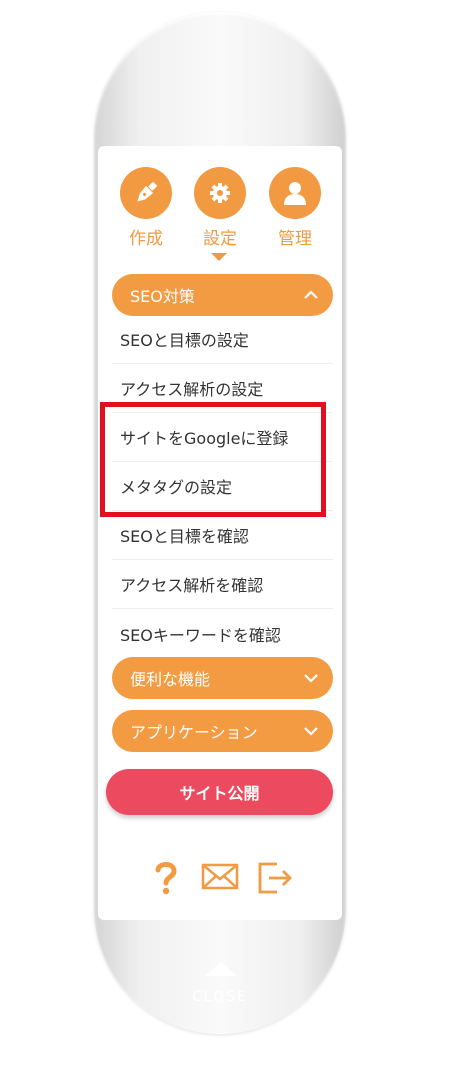  What do you see at coordinates (222, 584) in the screenshot?
I see `menu-item-access-analytics-check: アクセス解析を確認` at bounding box center [222, 584].